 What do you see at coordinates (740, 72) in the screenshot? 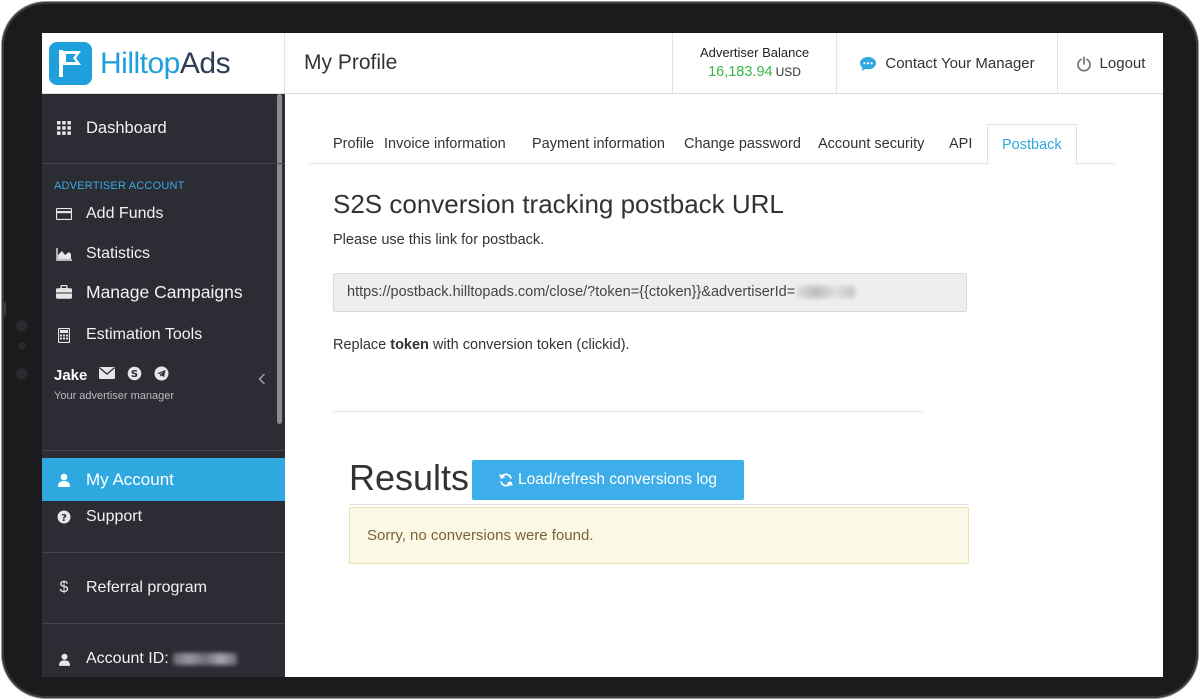
I see `balance-amount: 16,183.94` at bounding box center [740, 72].